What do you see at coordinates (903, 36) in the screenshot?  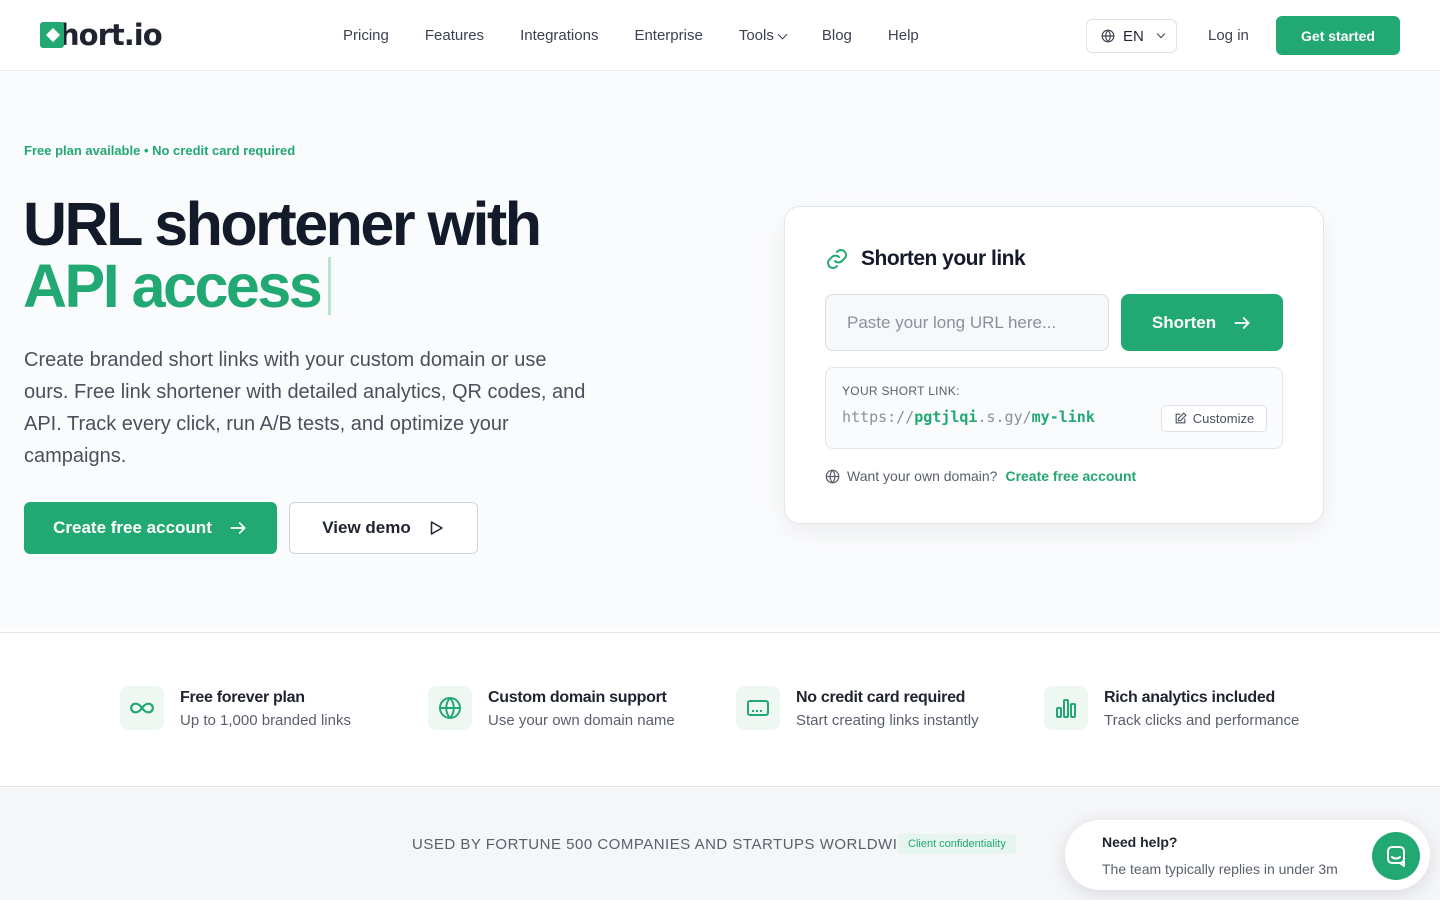 I see `nav-help: Help` at bounding box center [903, 36].